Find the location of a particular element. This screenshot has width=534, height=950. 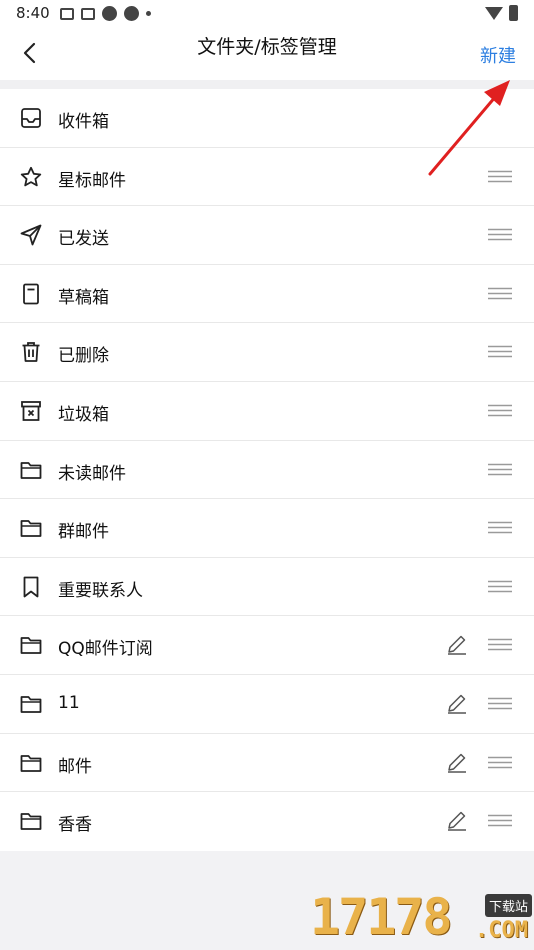

header-divider is located at coordinates (267, 84).